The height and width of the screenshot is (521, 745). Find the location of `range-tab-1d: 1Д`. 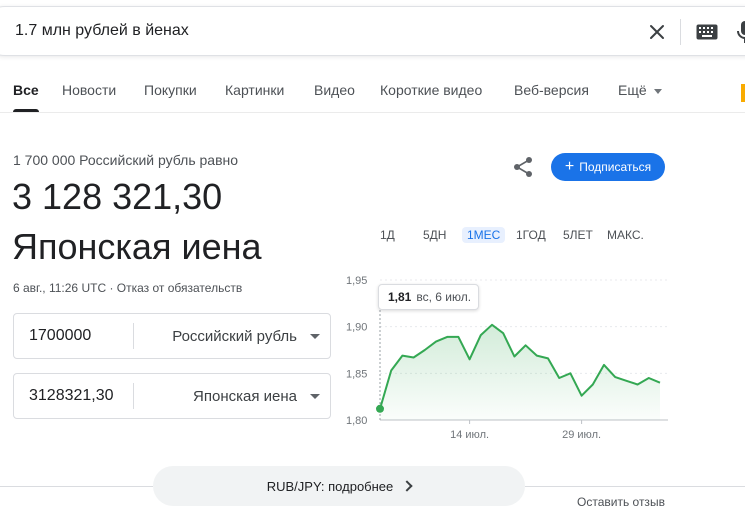

range-tab-1d: 1Д is located at coordinates (387, 235).